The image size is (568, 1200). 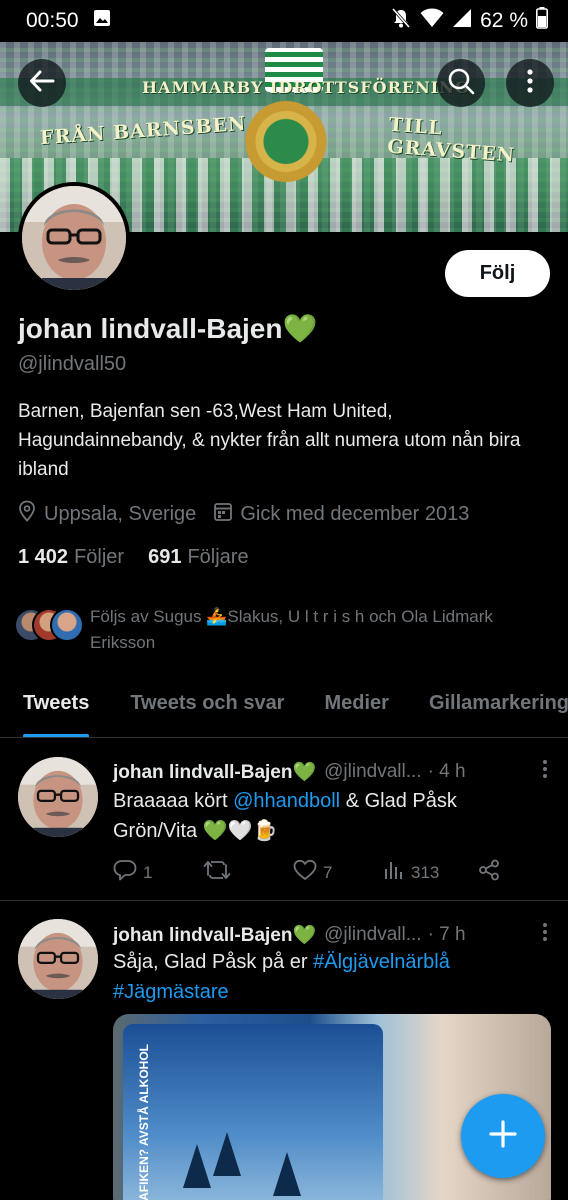 I want to click on follower-avatar, so click(x=67, y=625).